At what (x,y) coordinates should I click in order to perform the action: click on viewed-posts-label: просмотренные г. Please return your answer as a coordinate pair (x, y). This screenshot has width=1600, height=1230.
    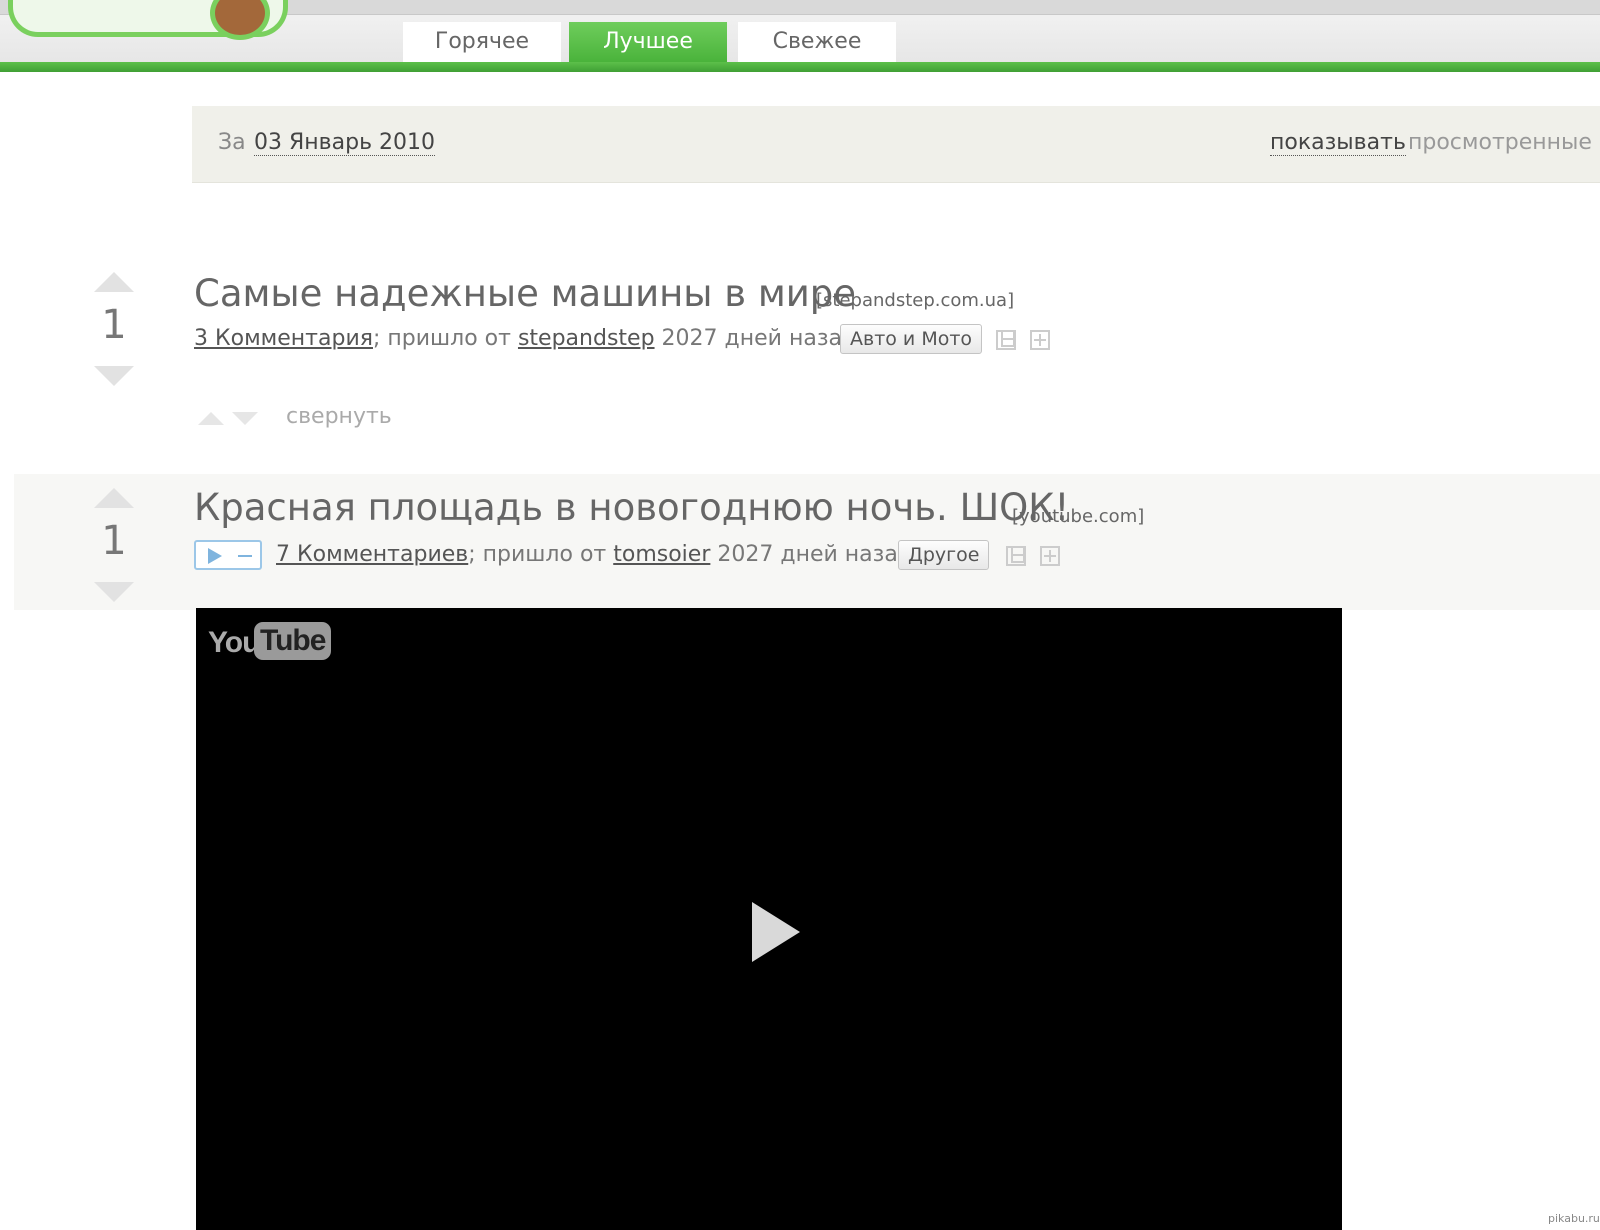
    Looking at the image, I should click on (1504, 142).